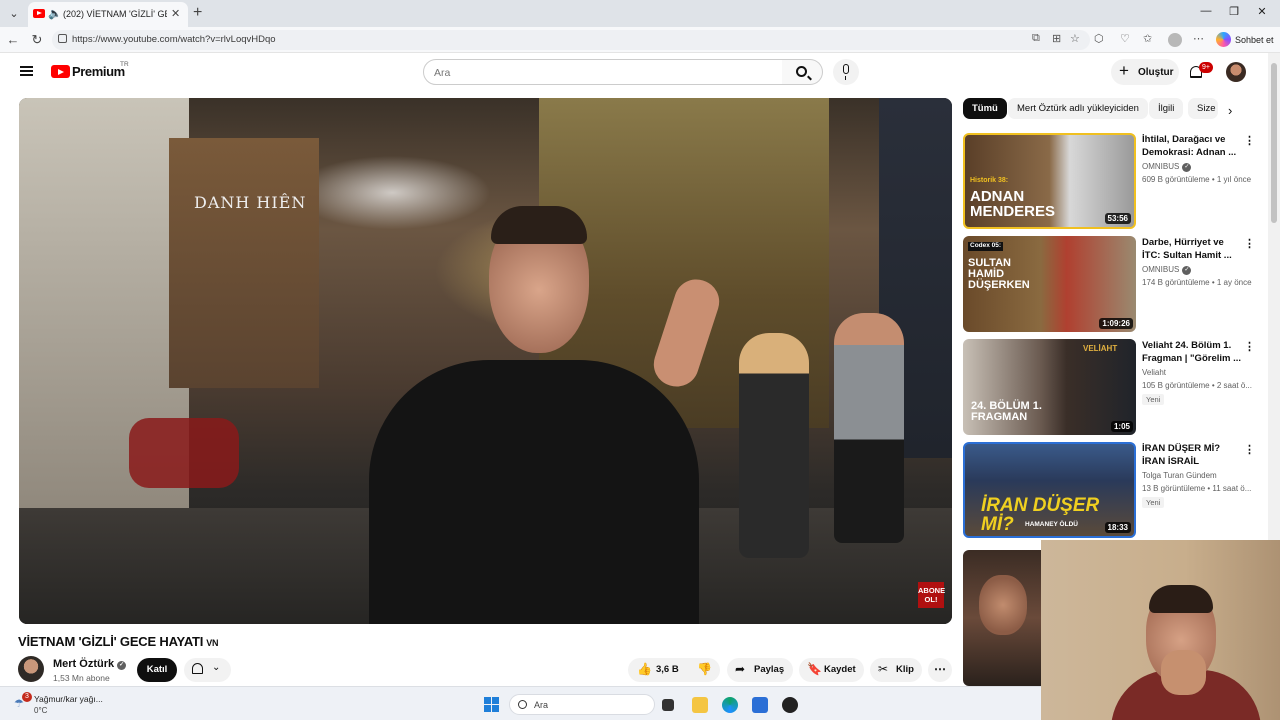 This screenshot has height=720, width=1280. What do you see at coordinates (13, 39) in the screenshot?
I see `back-arrow-icon: ←` at bounding box center [13, 39].